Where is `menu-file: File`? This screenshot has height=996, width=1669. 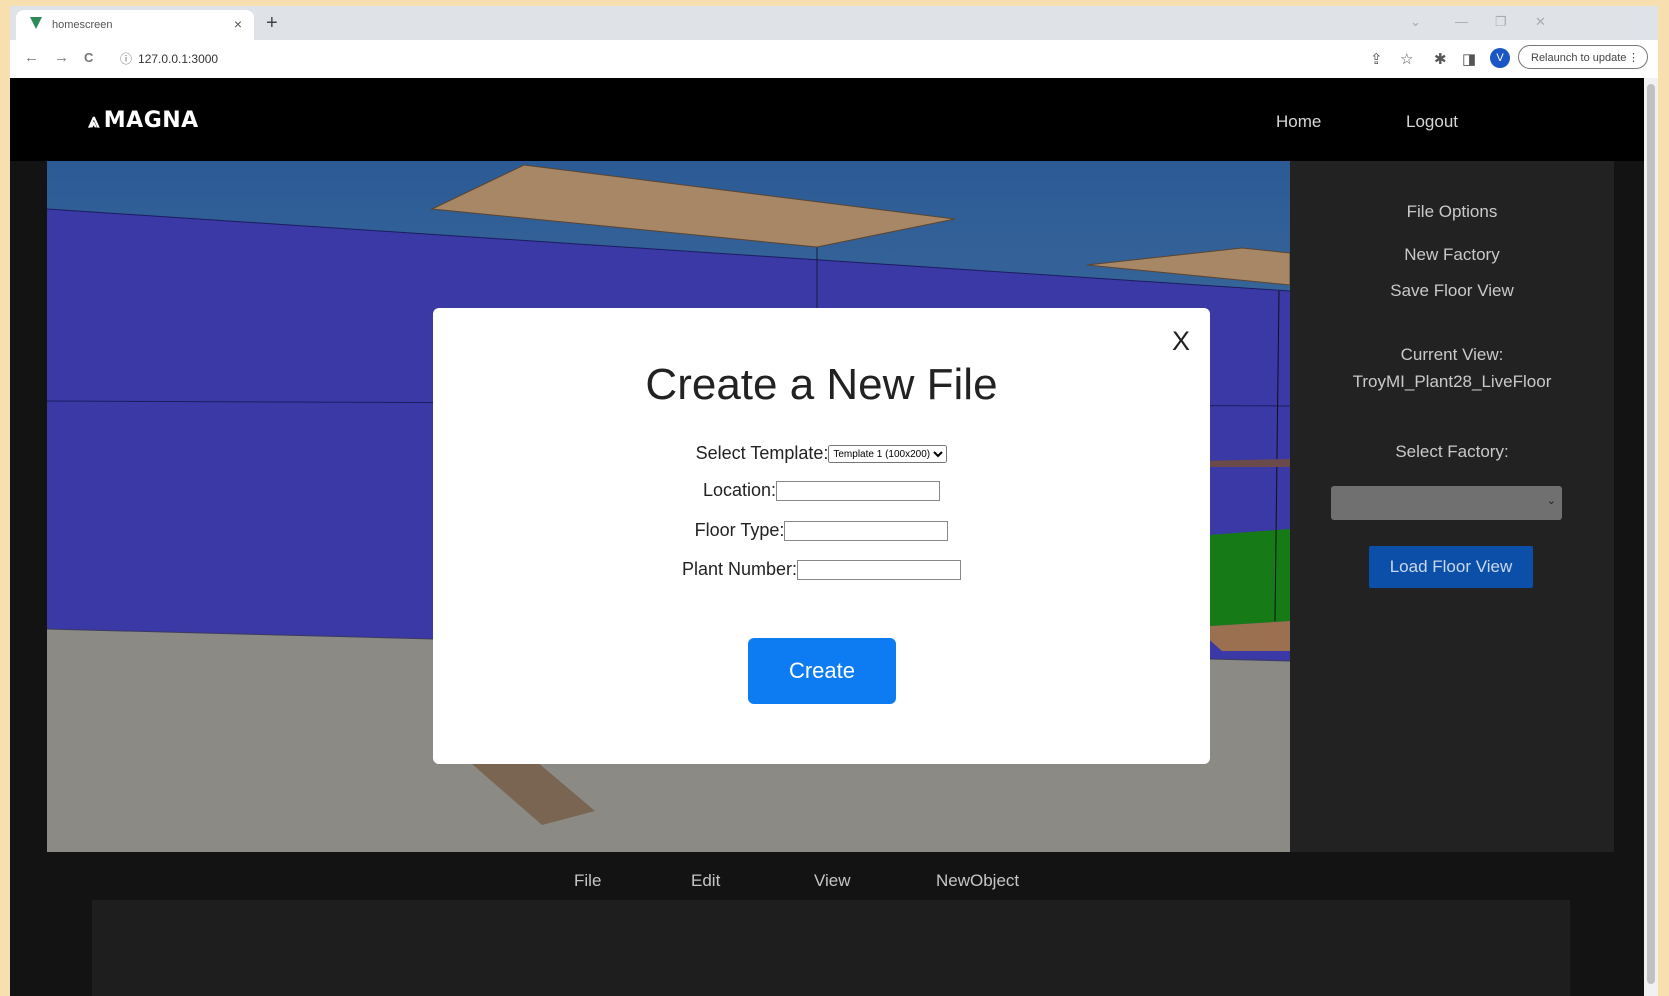
menu-file: File is located at coordinates (587, 881).